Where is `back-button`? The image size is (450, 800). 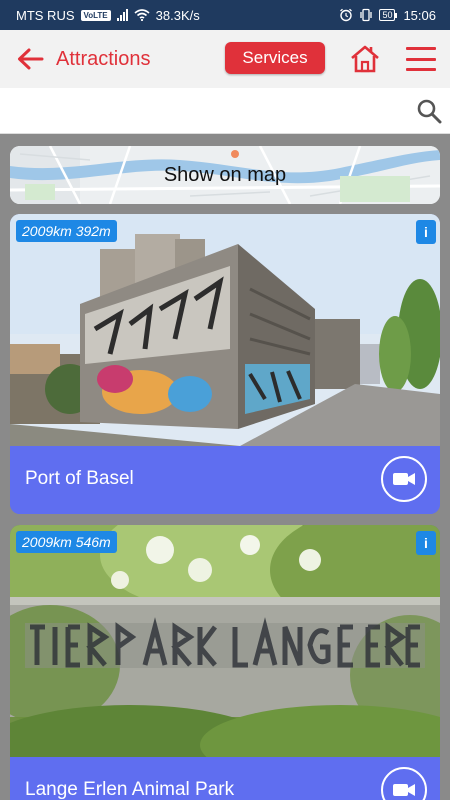 back-button is located at coordinates (30, 59).